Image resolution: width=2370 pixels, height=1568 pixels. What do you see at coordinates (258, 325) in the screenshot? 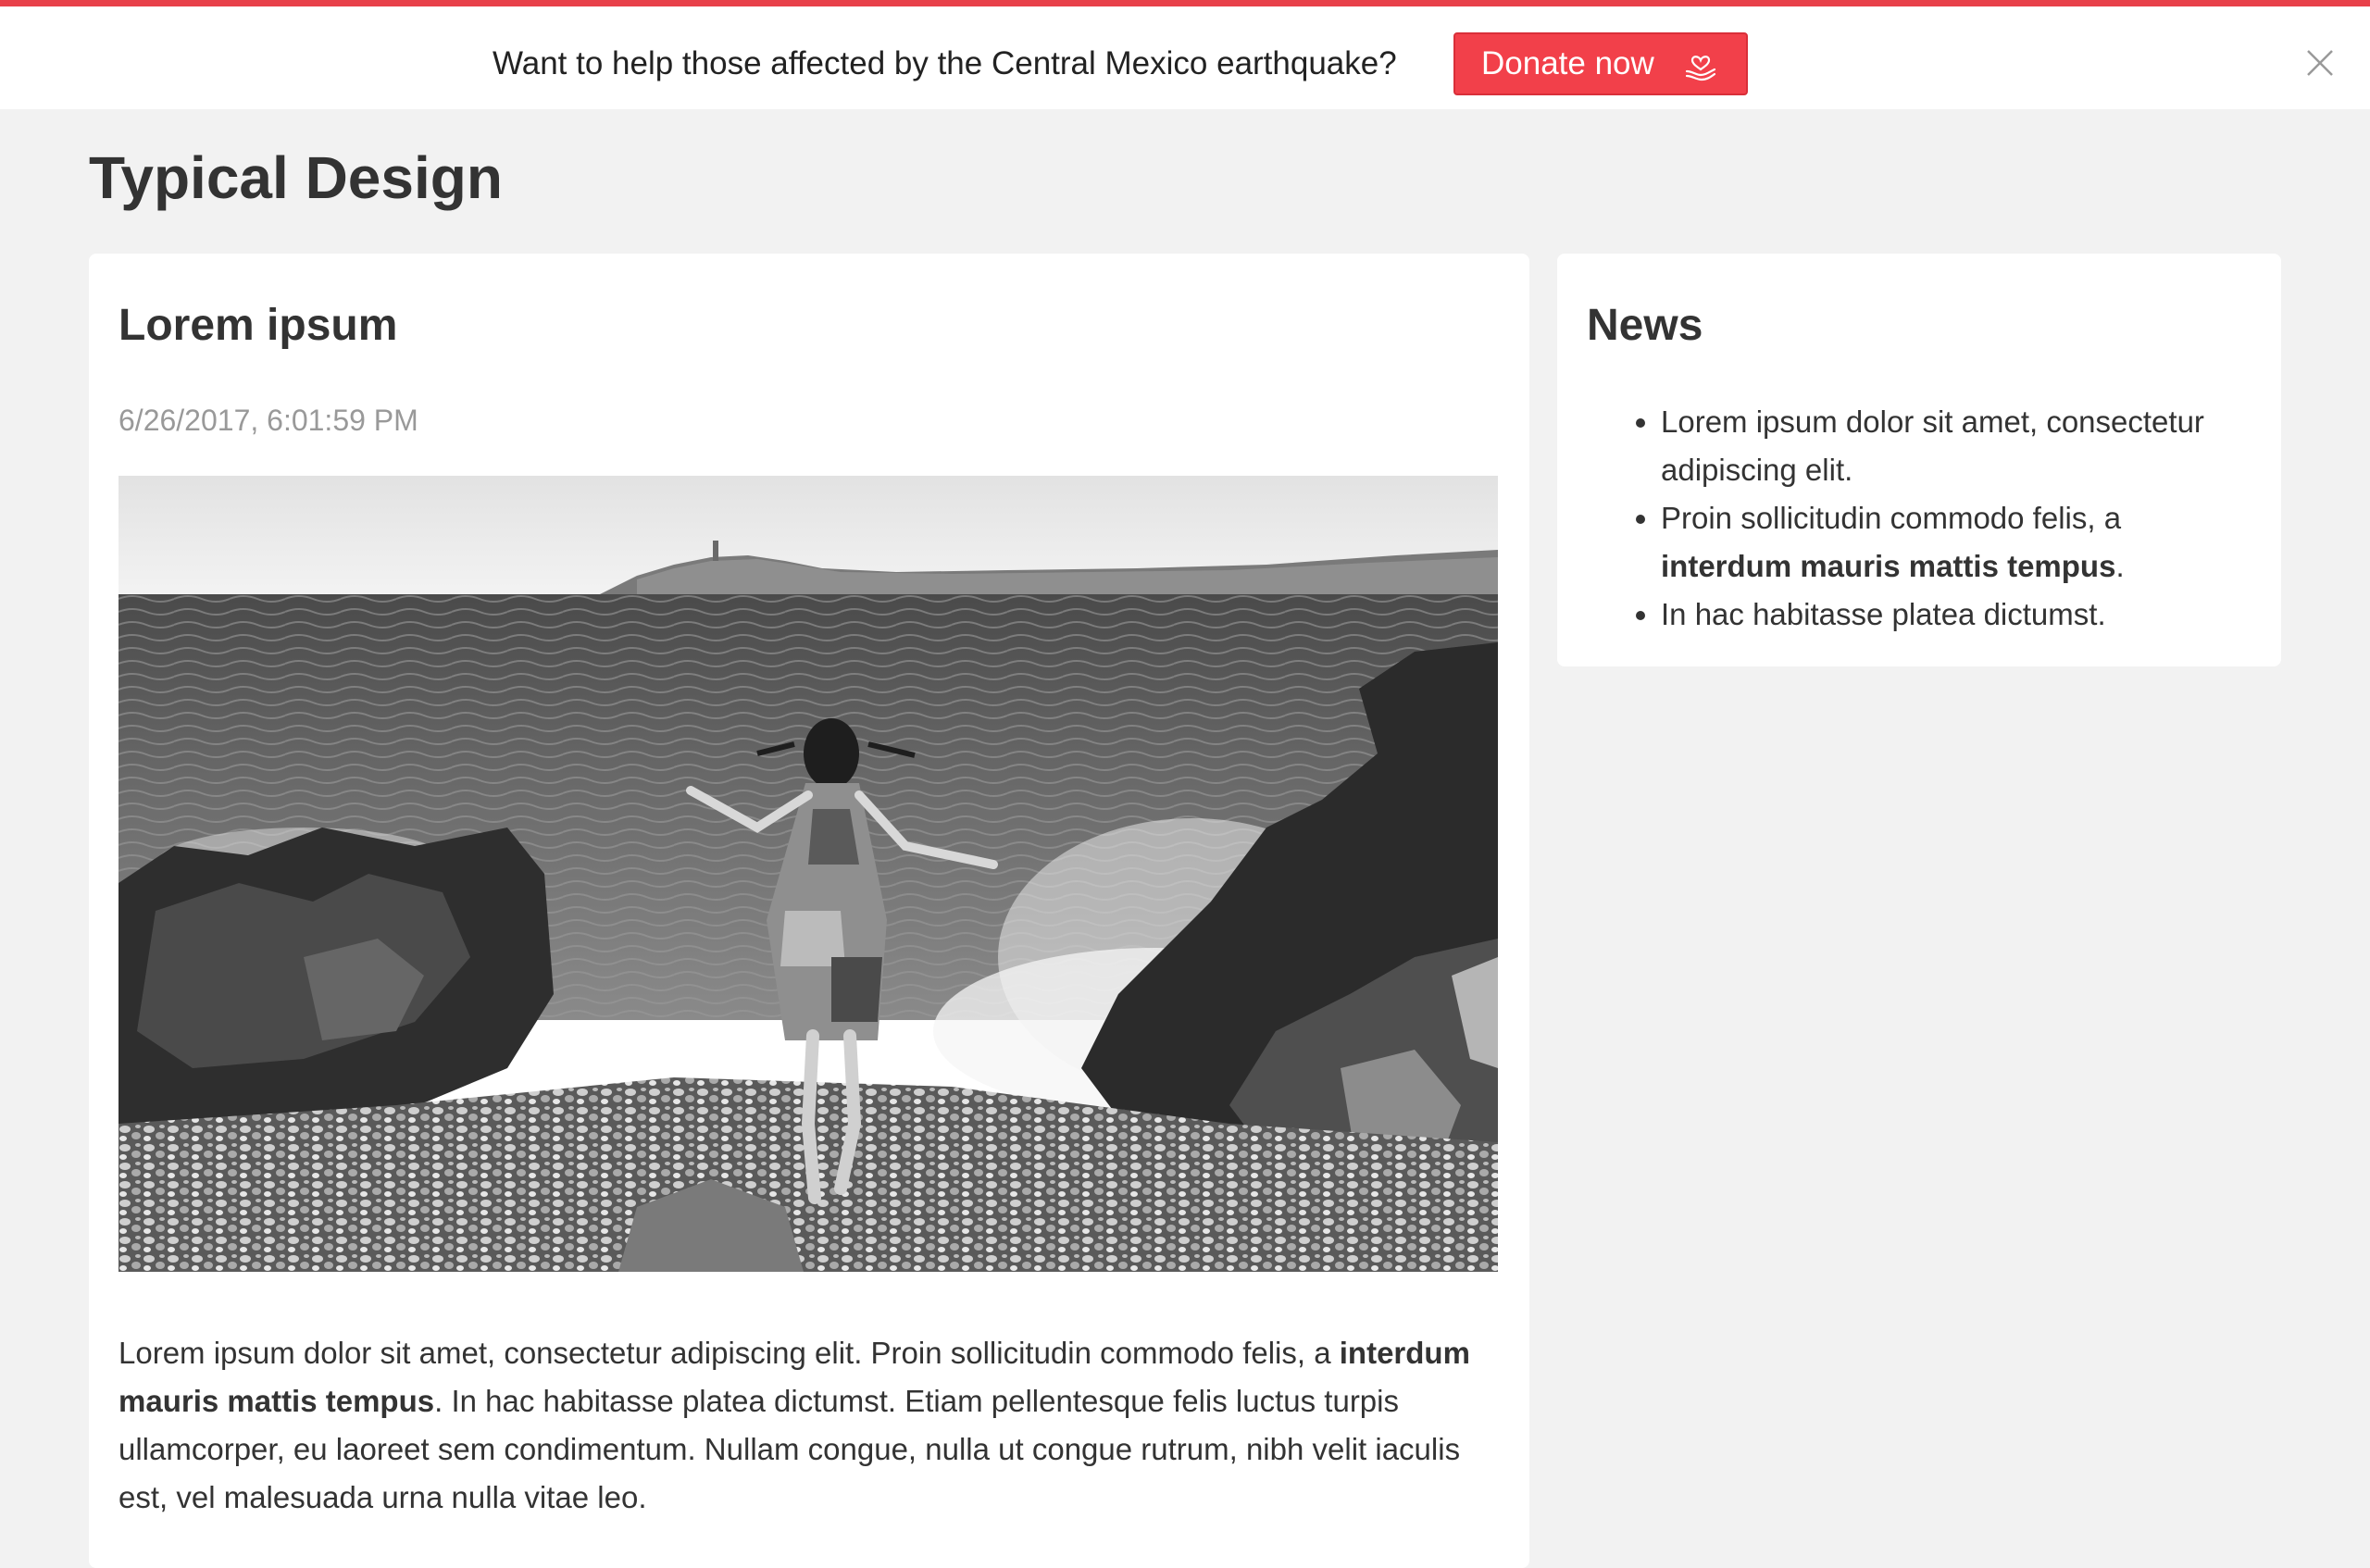
I see `article-title: Lorem ipsum` at bounding box center [258, 325].